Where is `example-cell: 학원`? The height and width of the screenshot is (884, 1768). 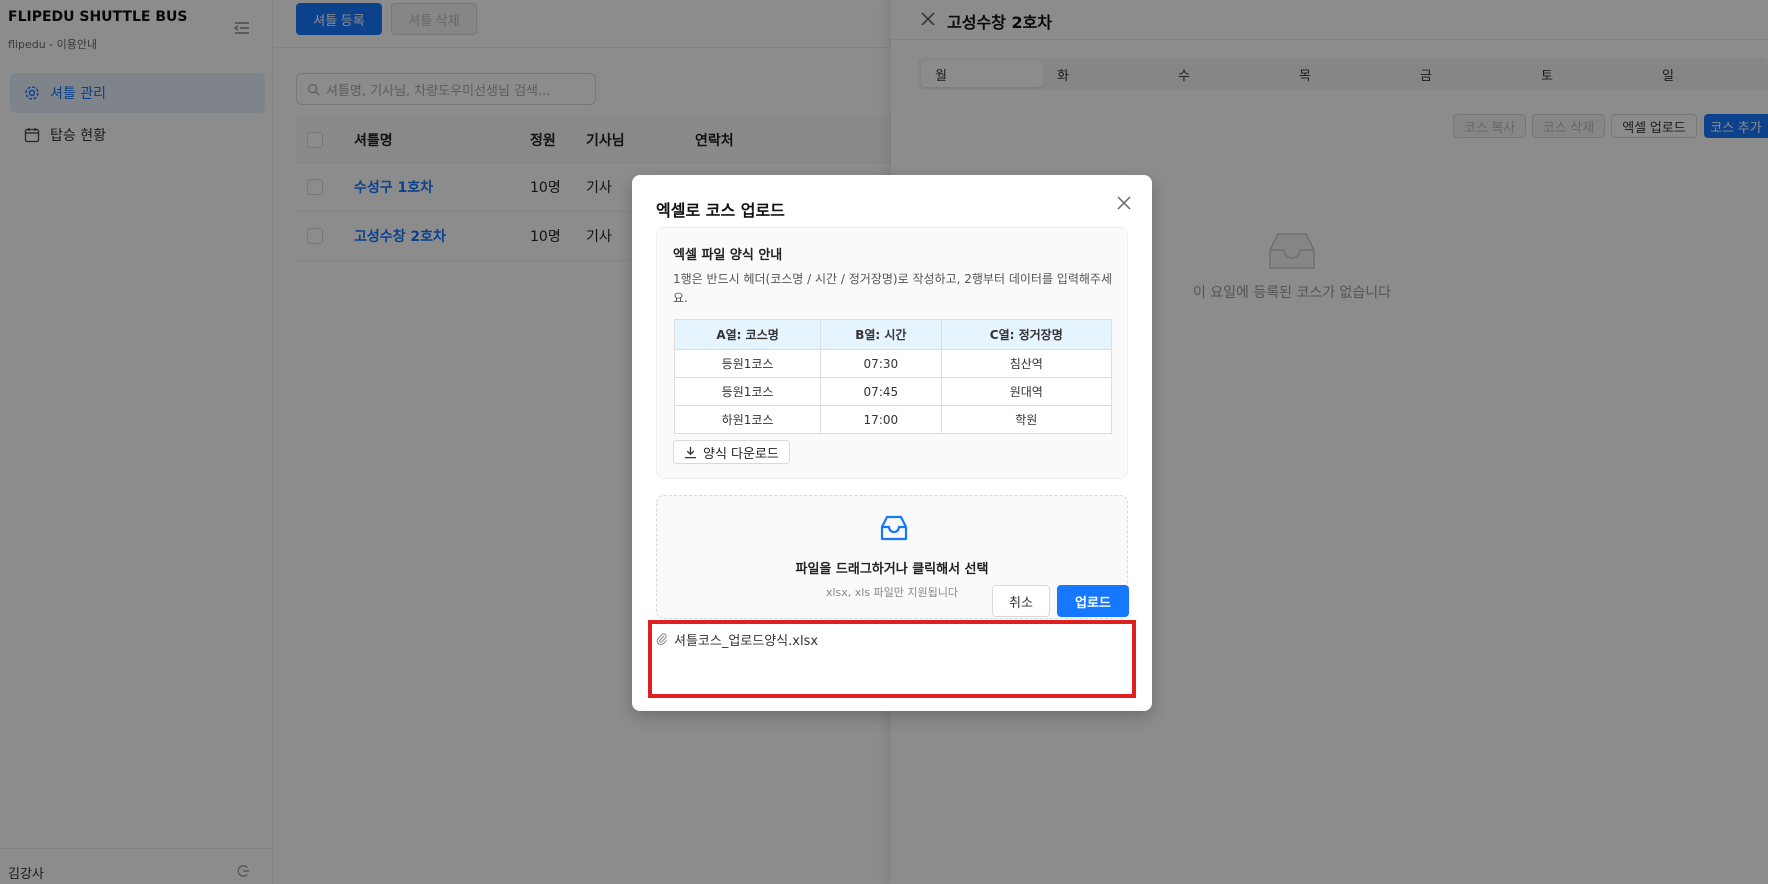
example-cell: 학원 is located at coordinates (1026, 419).